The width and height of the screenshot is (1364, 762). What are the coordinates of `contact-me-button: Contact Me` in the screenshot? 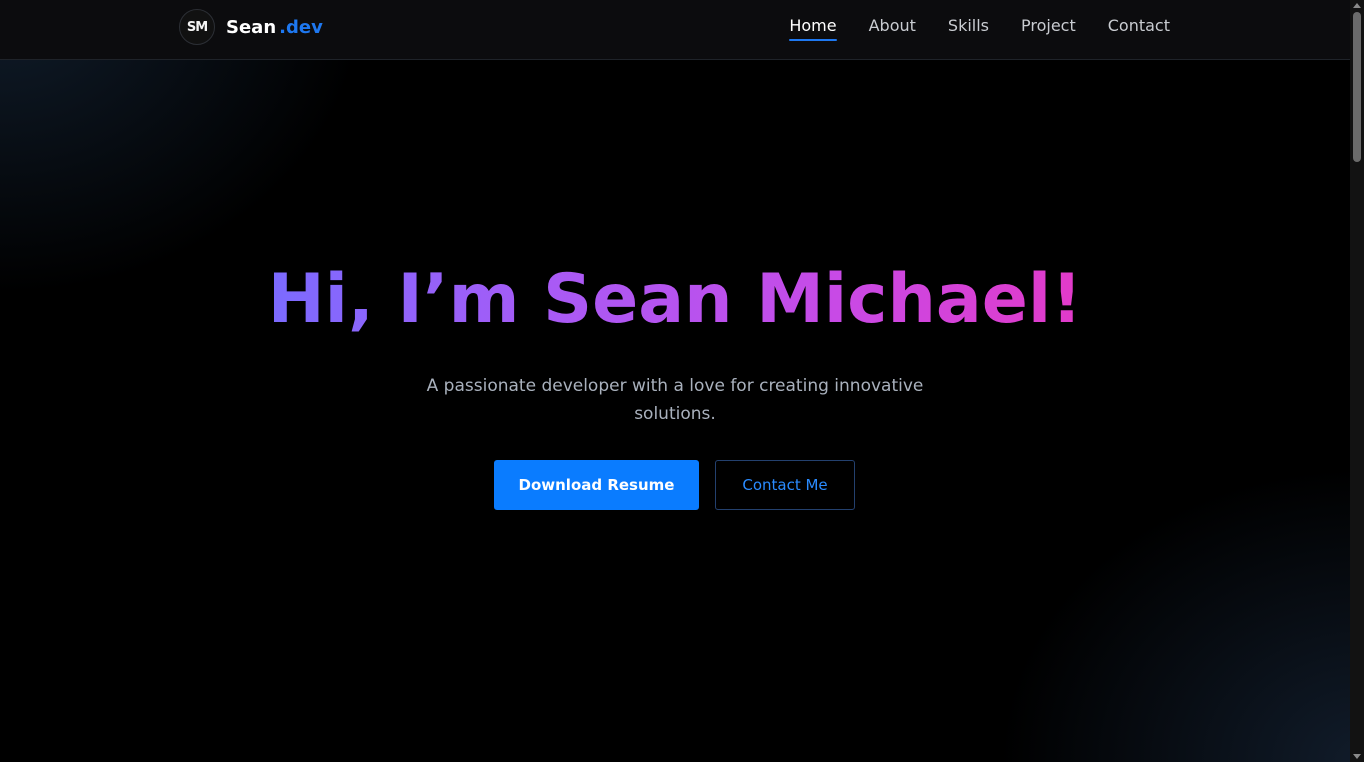 It's located at (785, 485).